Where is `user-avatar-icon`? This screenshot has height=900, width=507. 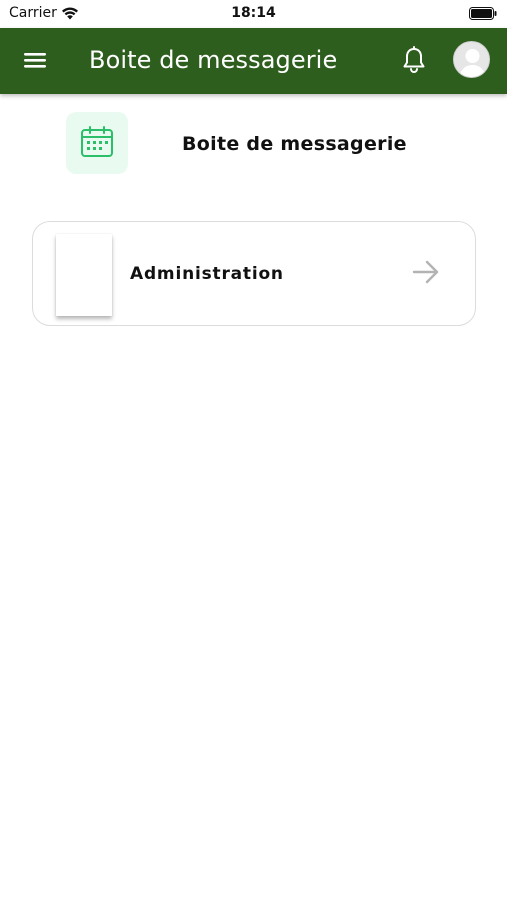 user-avatar-icon is located at coordinates (471, 59).